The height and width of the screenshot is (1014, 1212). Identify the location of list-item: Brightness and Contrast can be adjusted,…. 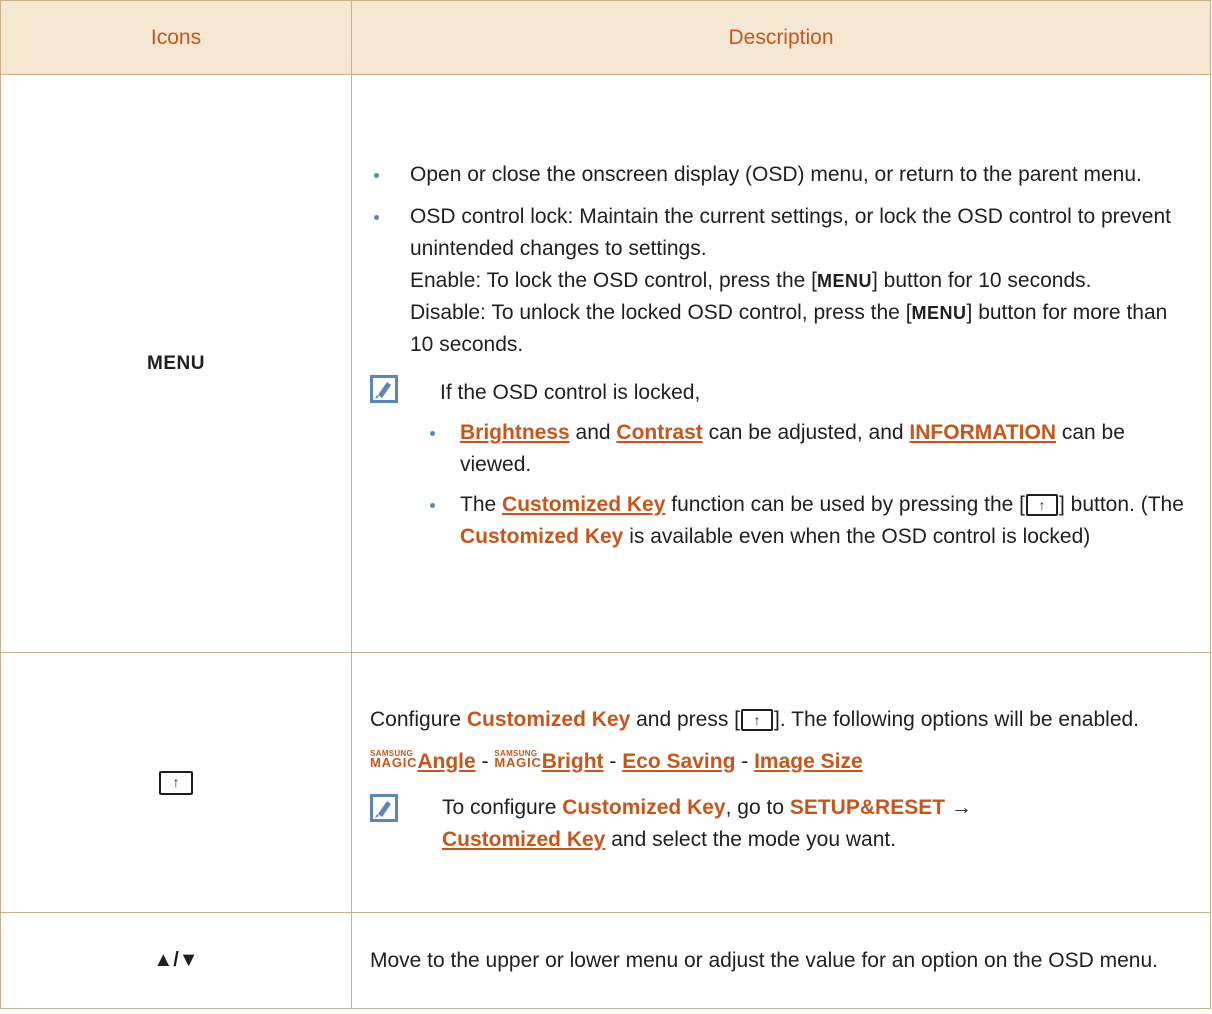
(802, 449).